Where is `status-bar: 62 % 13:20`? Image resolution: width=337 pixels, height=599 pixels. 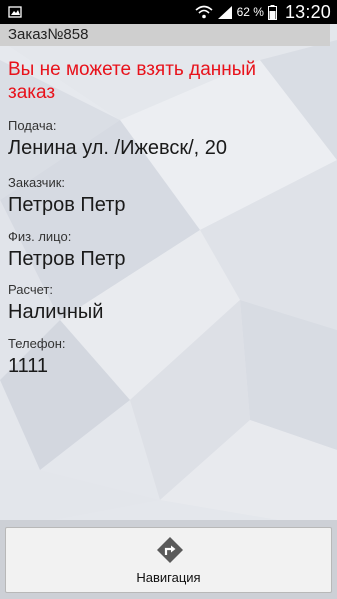 status-bar: 62 % 13:20 is located at coordinates (168, 12).